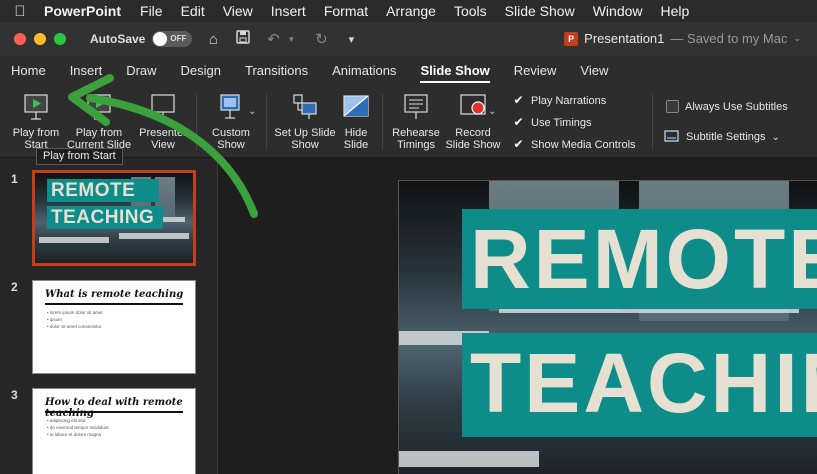 This screenshot has height=474, width=817. What do you see at coordinates (356, 106) in the screenshot?
I see `hide-slide-icon` at bounding box center [356, 106].